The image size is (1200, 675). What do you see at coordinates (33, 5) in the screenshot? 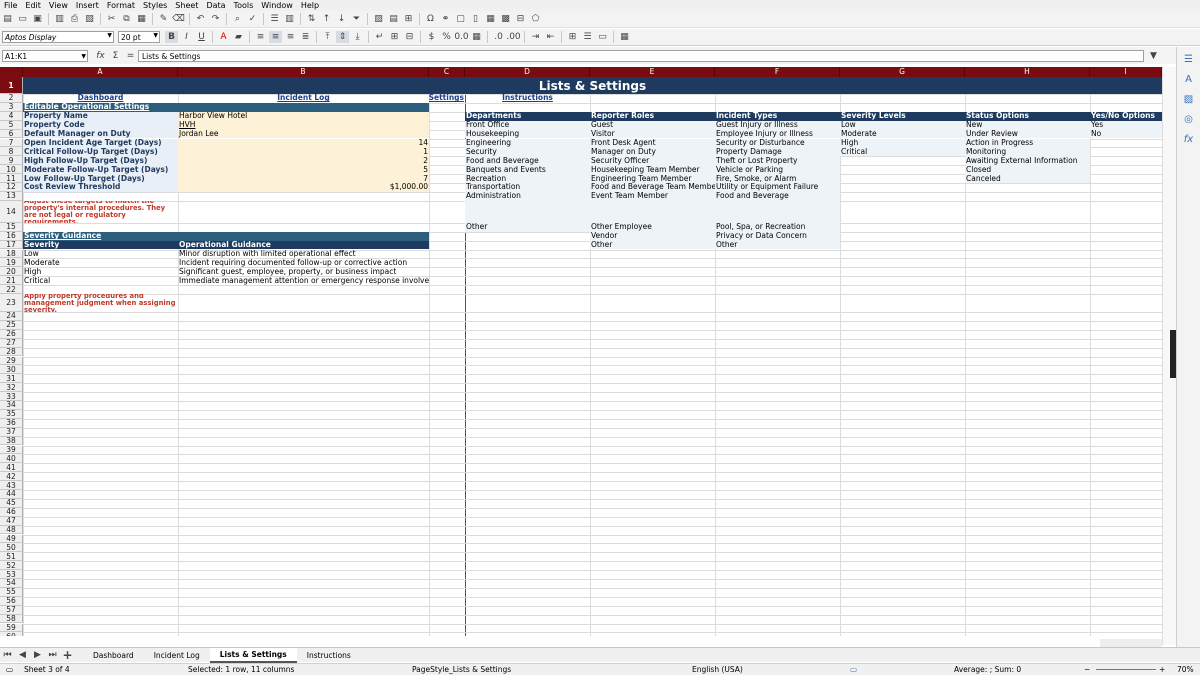
I see `menu-edit: Edit` at bounding box center [33, 5].